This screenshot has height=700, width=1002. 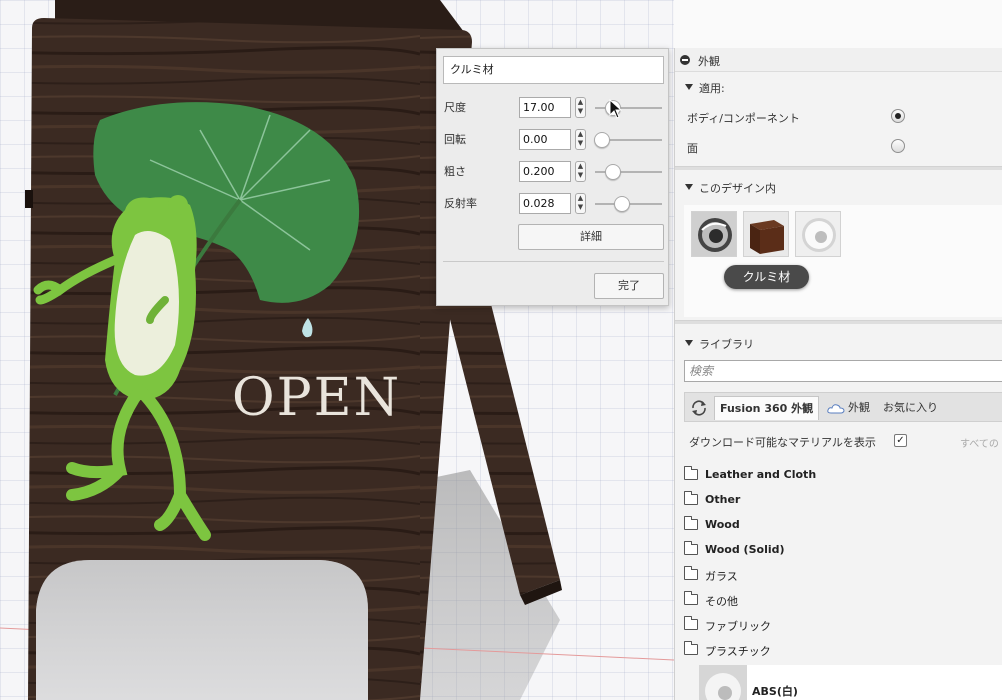 What do you see at coordinates (767, 408) in the screenshot?
I see `tab-fusion360-appearances: Fusion 360 外観` at bounding box center [767, 408].